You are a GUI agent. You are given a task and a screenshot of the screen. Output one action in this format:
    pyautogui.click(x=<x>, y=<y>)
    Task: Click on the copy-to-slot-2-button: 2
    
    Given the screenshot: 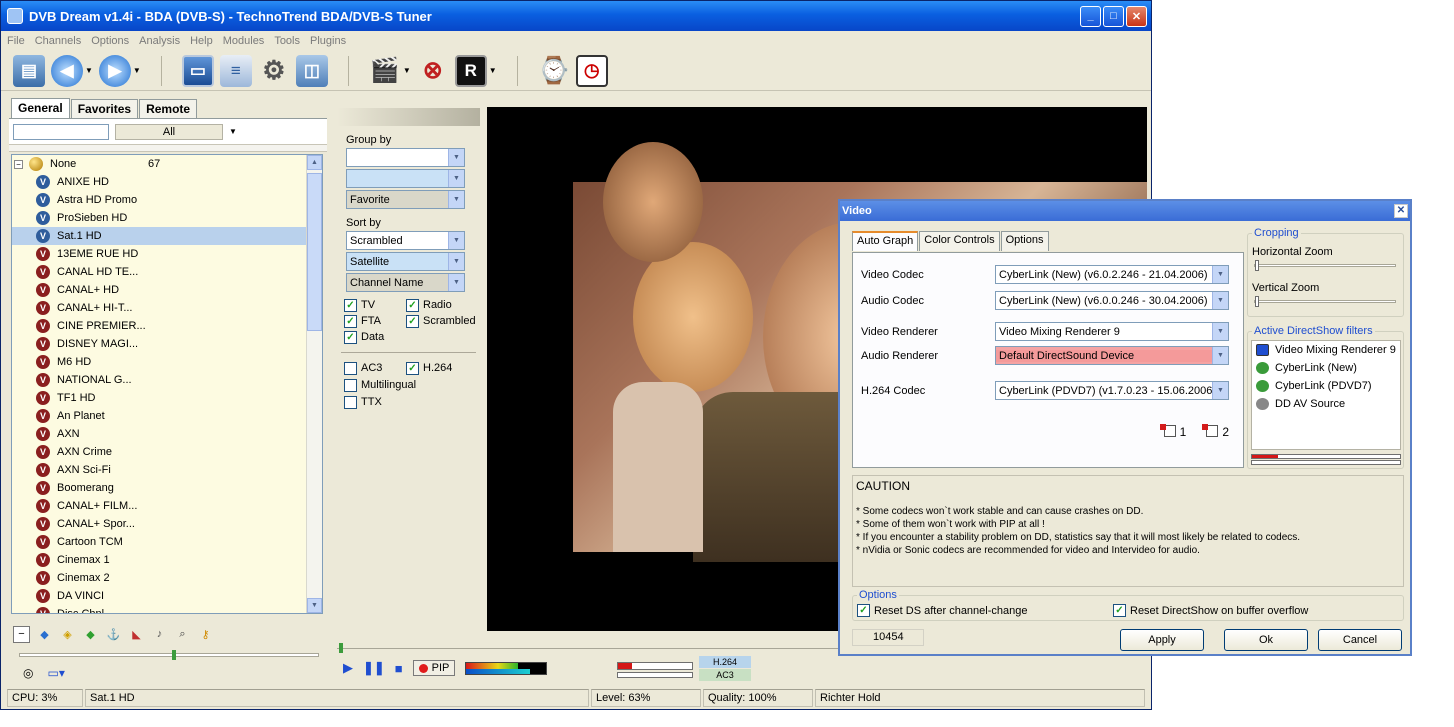 What is the action you would take?
    pyautogui.click(x=1215, y=431)
    